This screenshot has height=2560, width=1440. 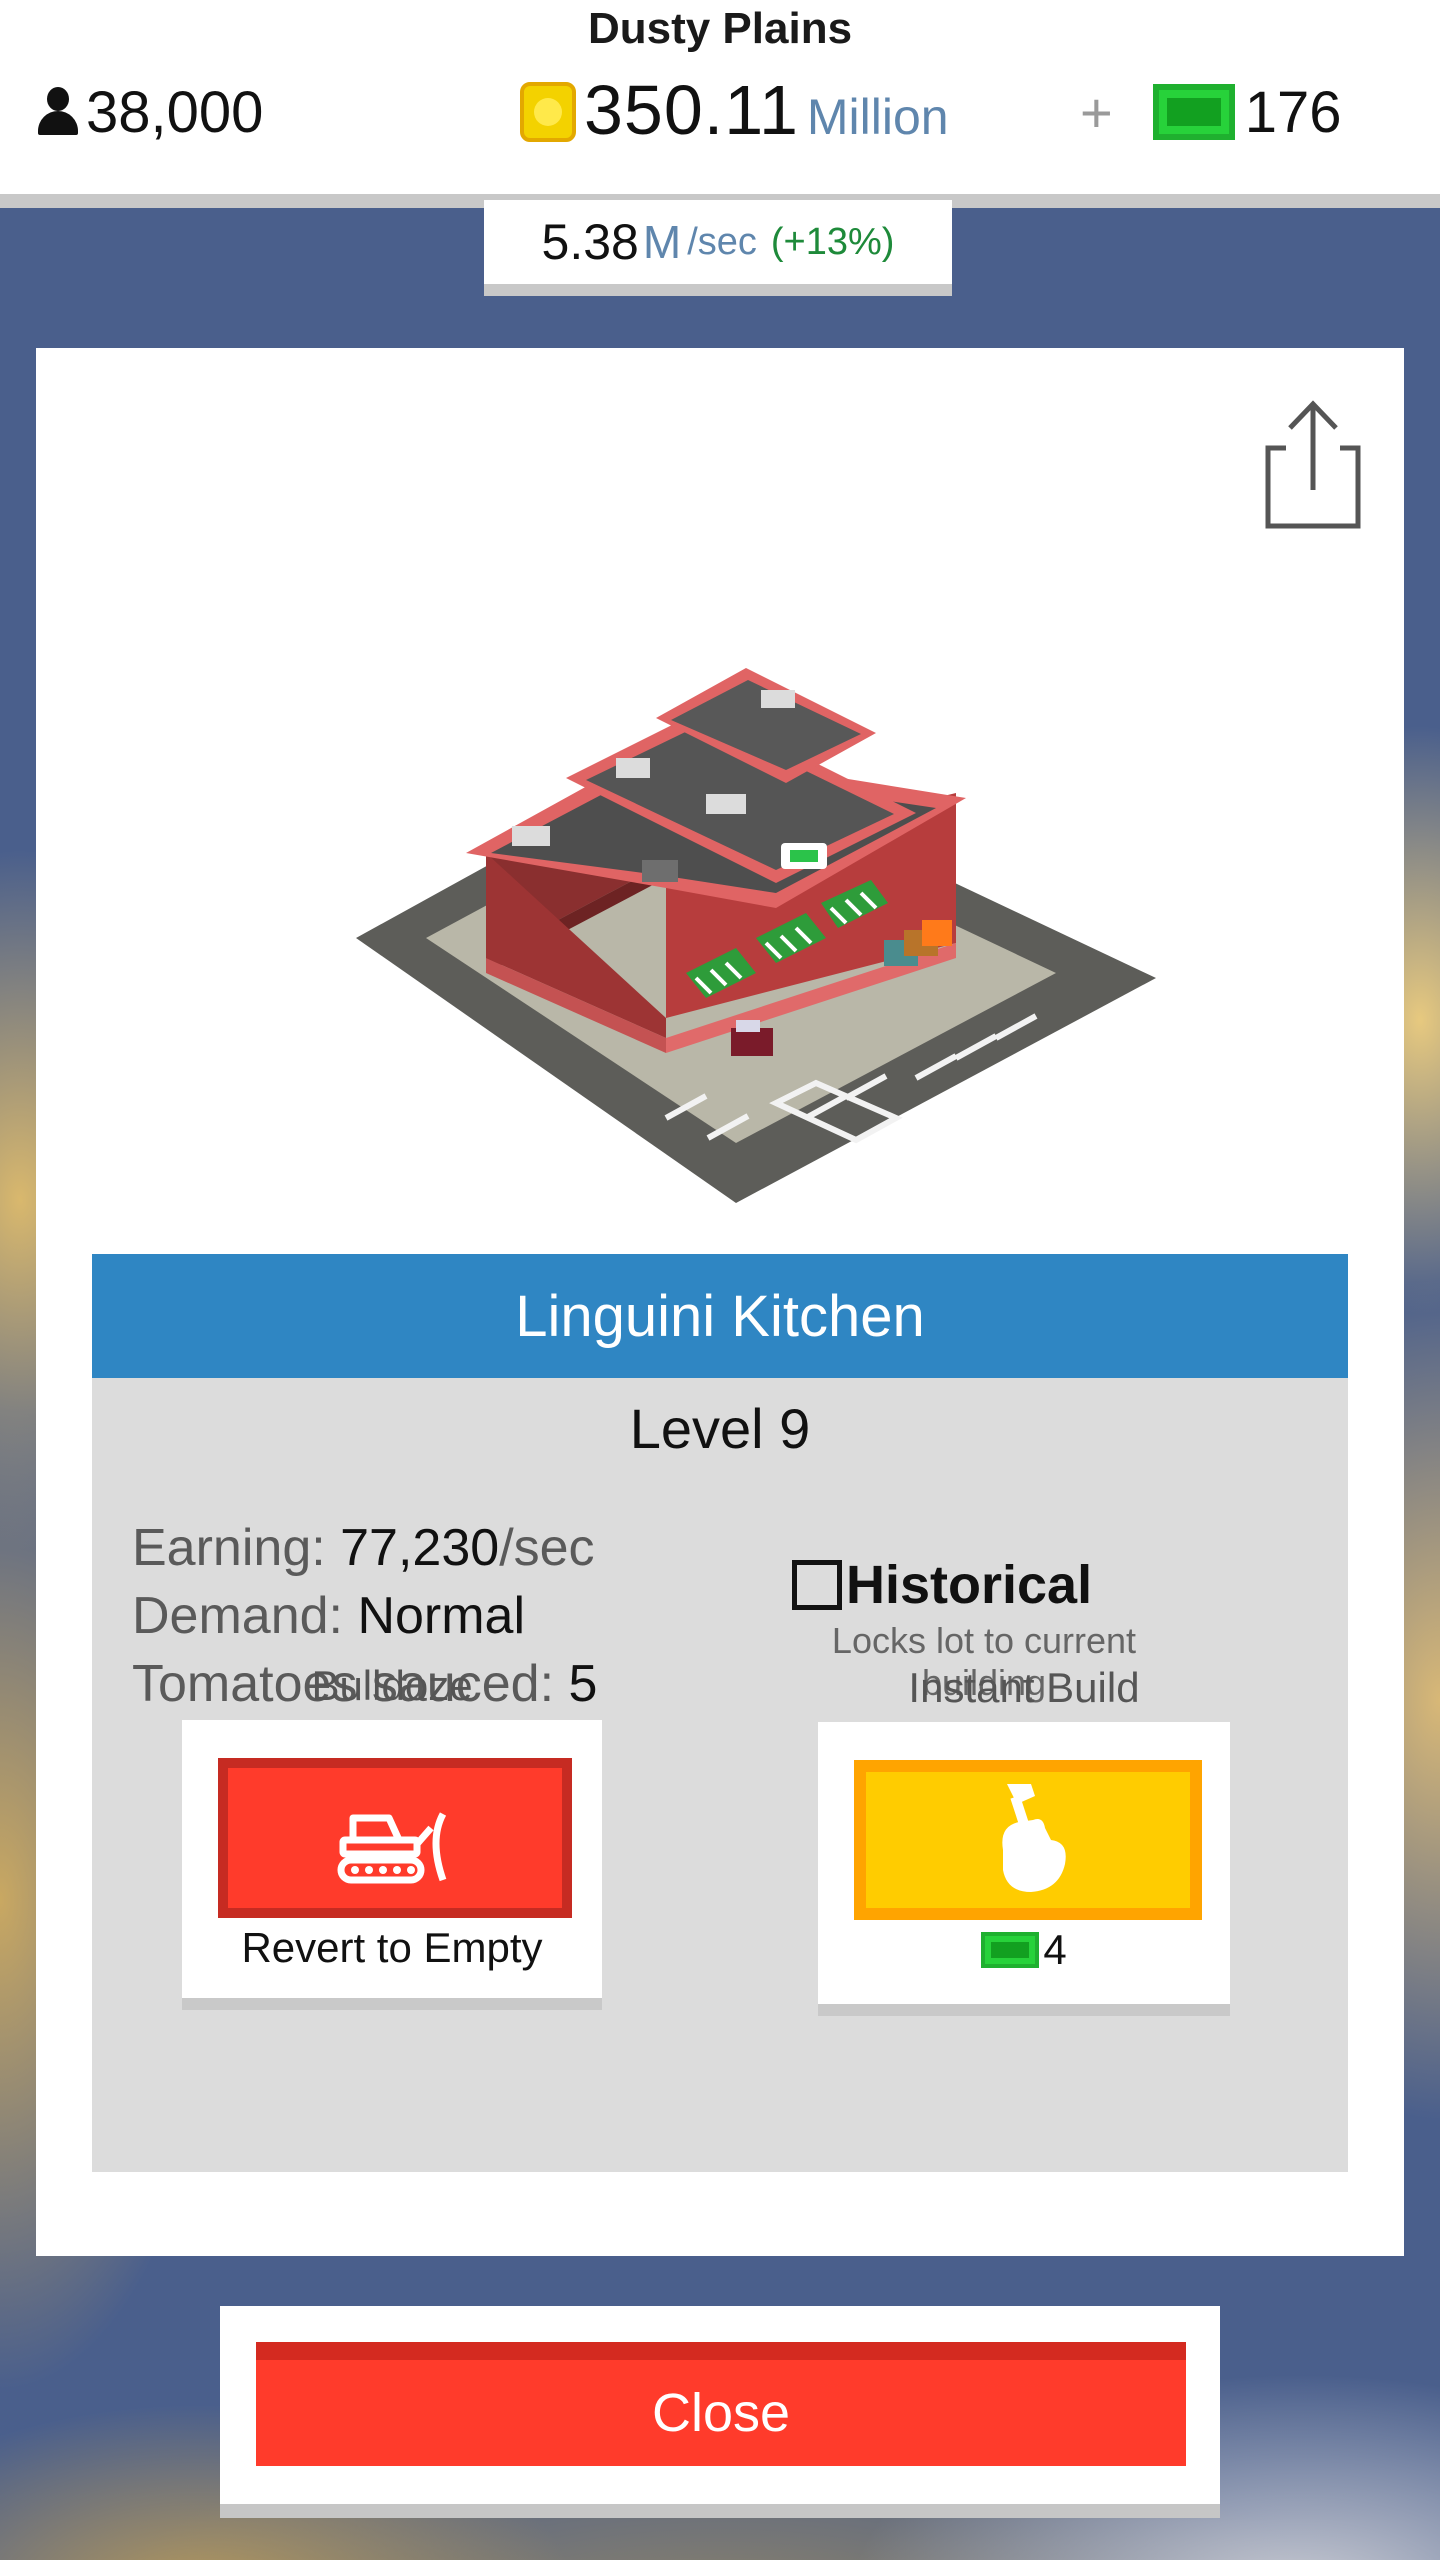 What do you see at coordinates (392, 1947) in the screenshot?
I see `bulldoze-caption: Revert to Empty` at bounding box center [392, 1947].